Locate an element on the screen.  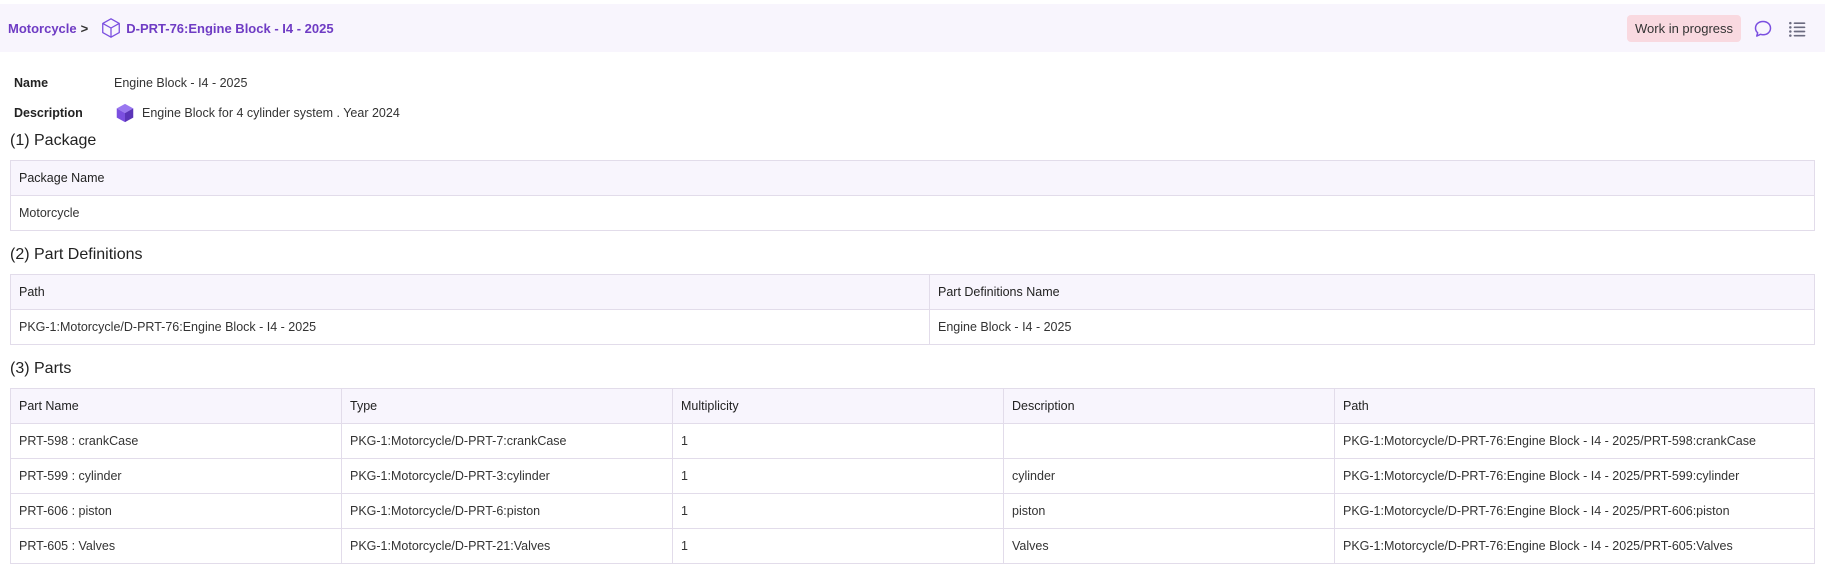
table-row: Motorcycle is located at coordinates (912, 213).